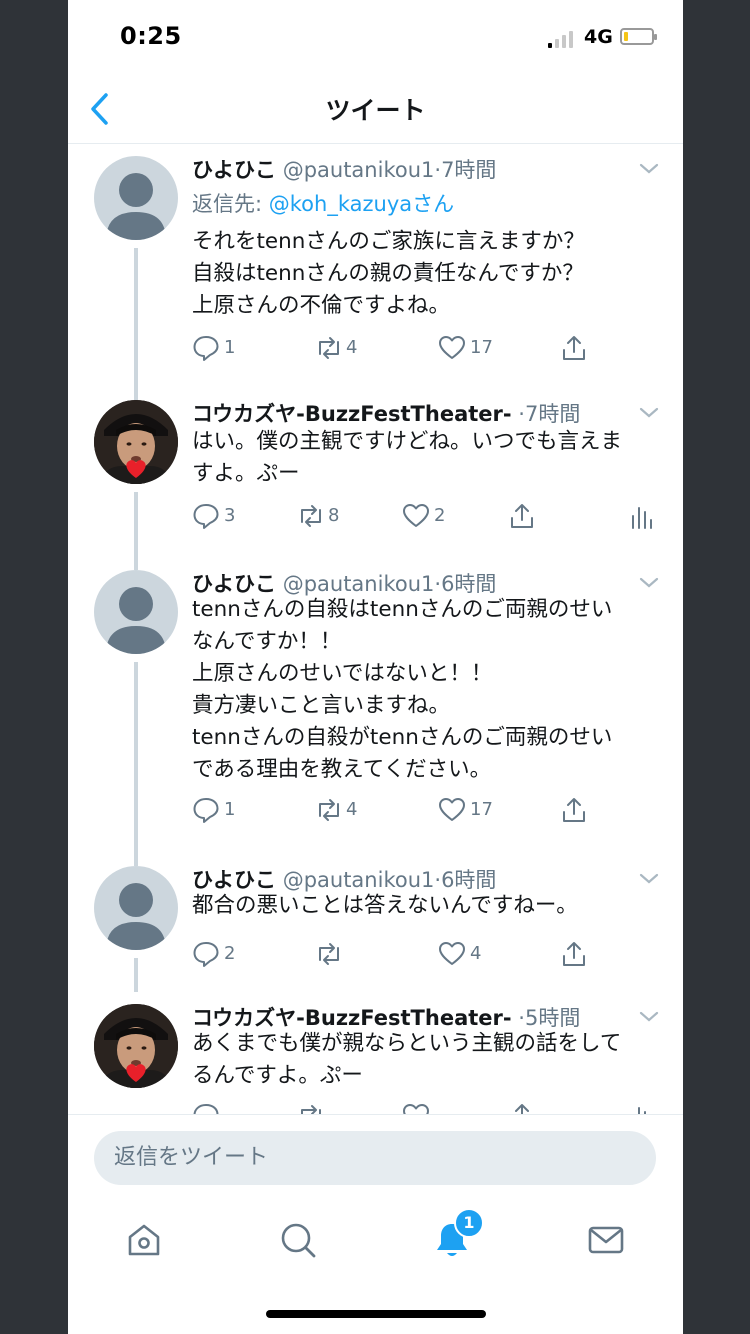  What do you see at coordinates (342, 673) in the screenshot?
I see `tweet-text-line: 上原さんのせいではないと！！` at bounding box center [342, 673].